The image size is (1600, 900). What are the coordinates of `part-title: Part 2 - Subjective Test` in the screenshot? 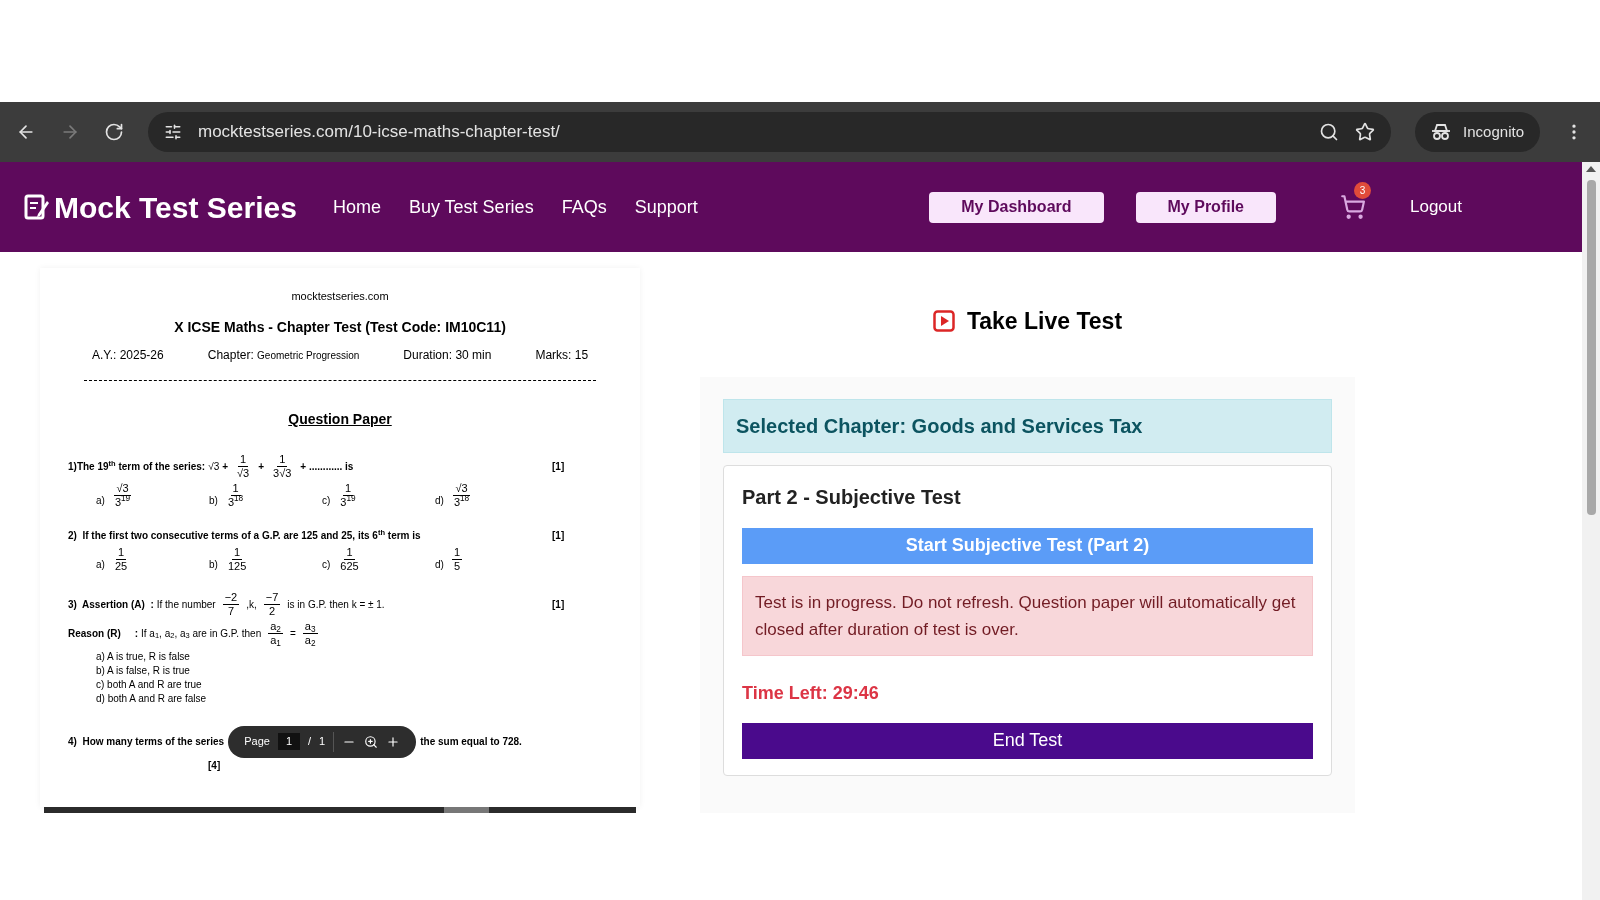 It's located at (852, 497).